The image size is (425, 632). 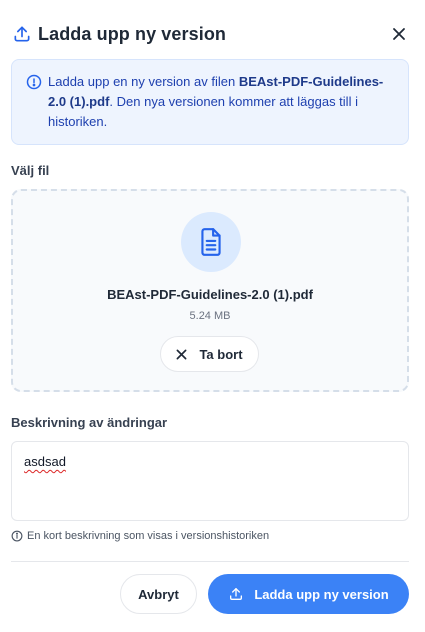 I want to click on description-textarea: asdsad, so click(x=210, y=481).